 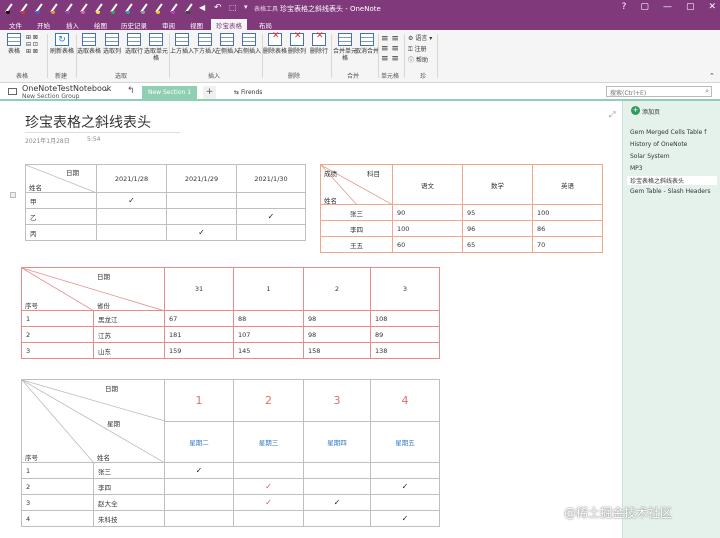 What do you see at coordinates (57, 518) in the screenshot?
I see `index-cell: 4` at bounding box center [57, 518].